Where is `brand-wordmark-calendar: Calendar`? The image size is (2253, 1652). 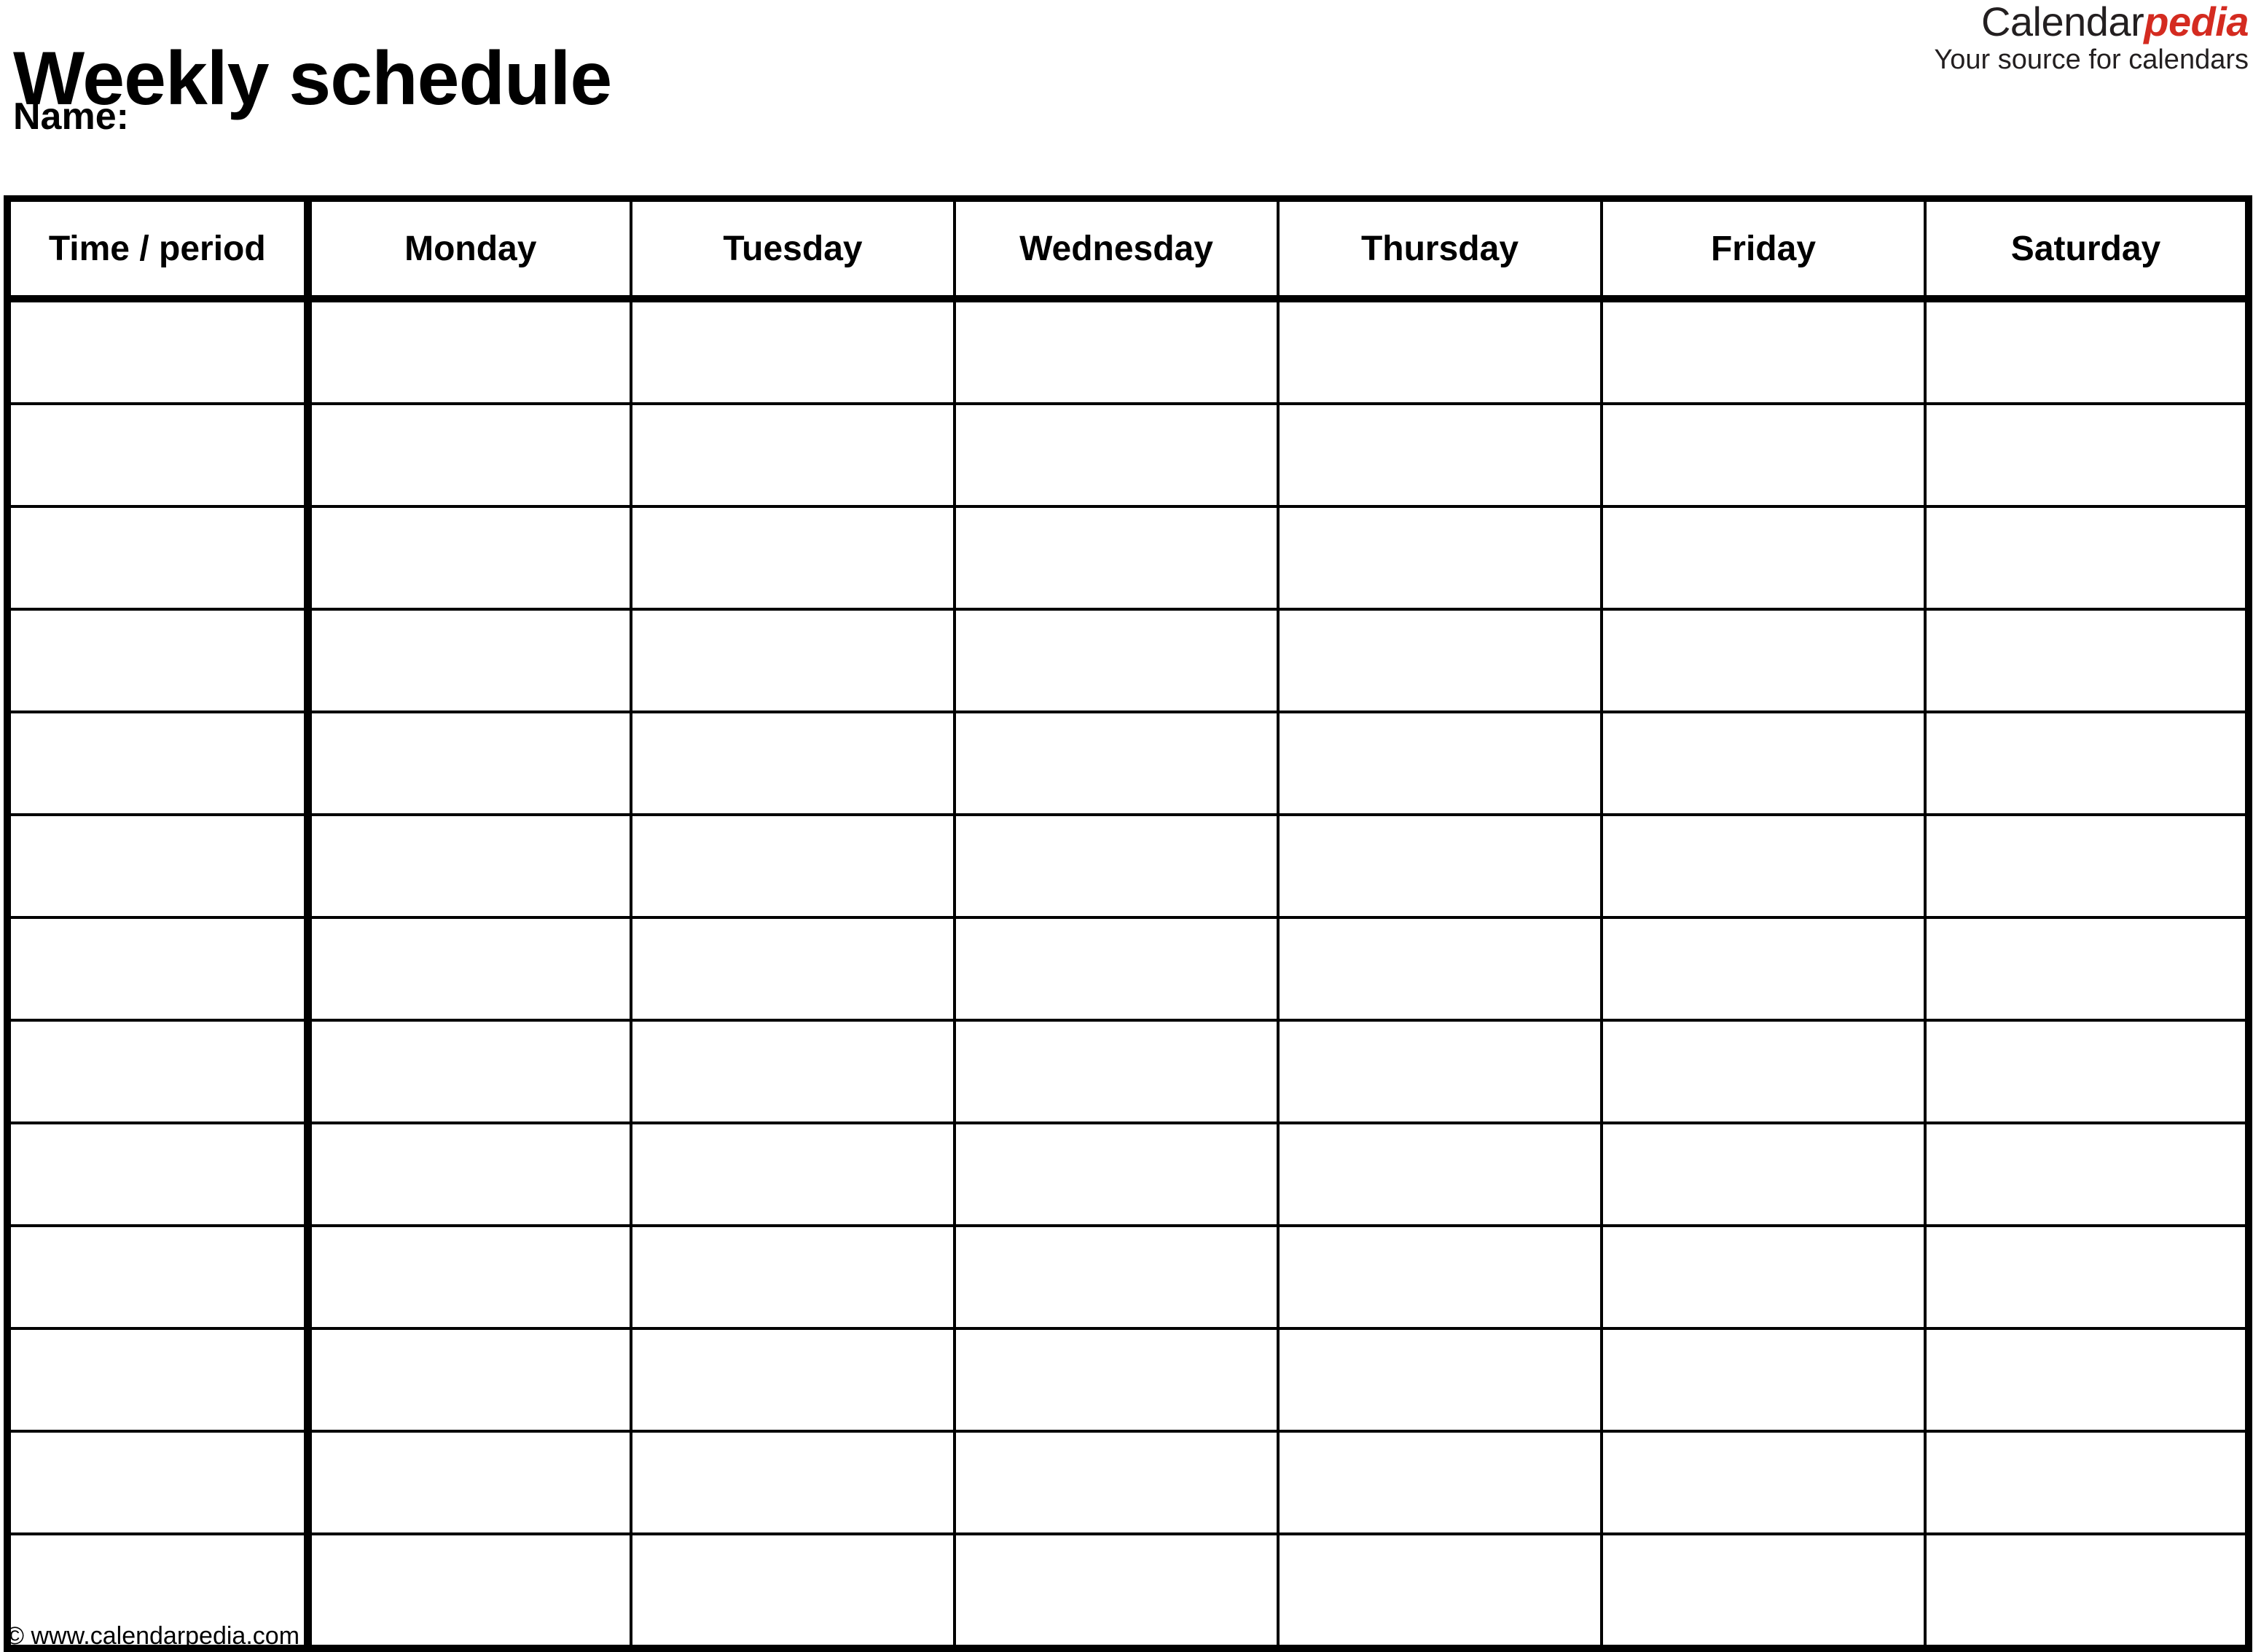
brand-wordmark-calendar: Calendar is located at coordinates (2062, 22).